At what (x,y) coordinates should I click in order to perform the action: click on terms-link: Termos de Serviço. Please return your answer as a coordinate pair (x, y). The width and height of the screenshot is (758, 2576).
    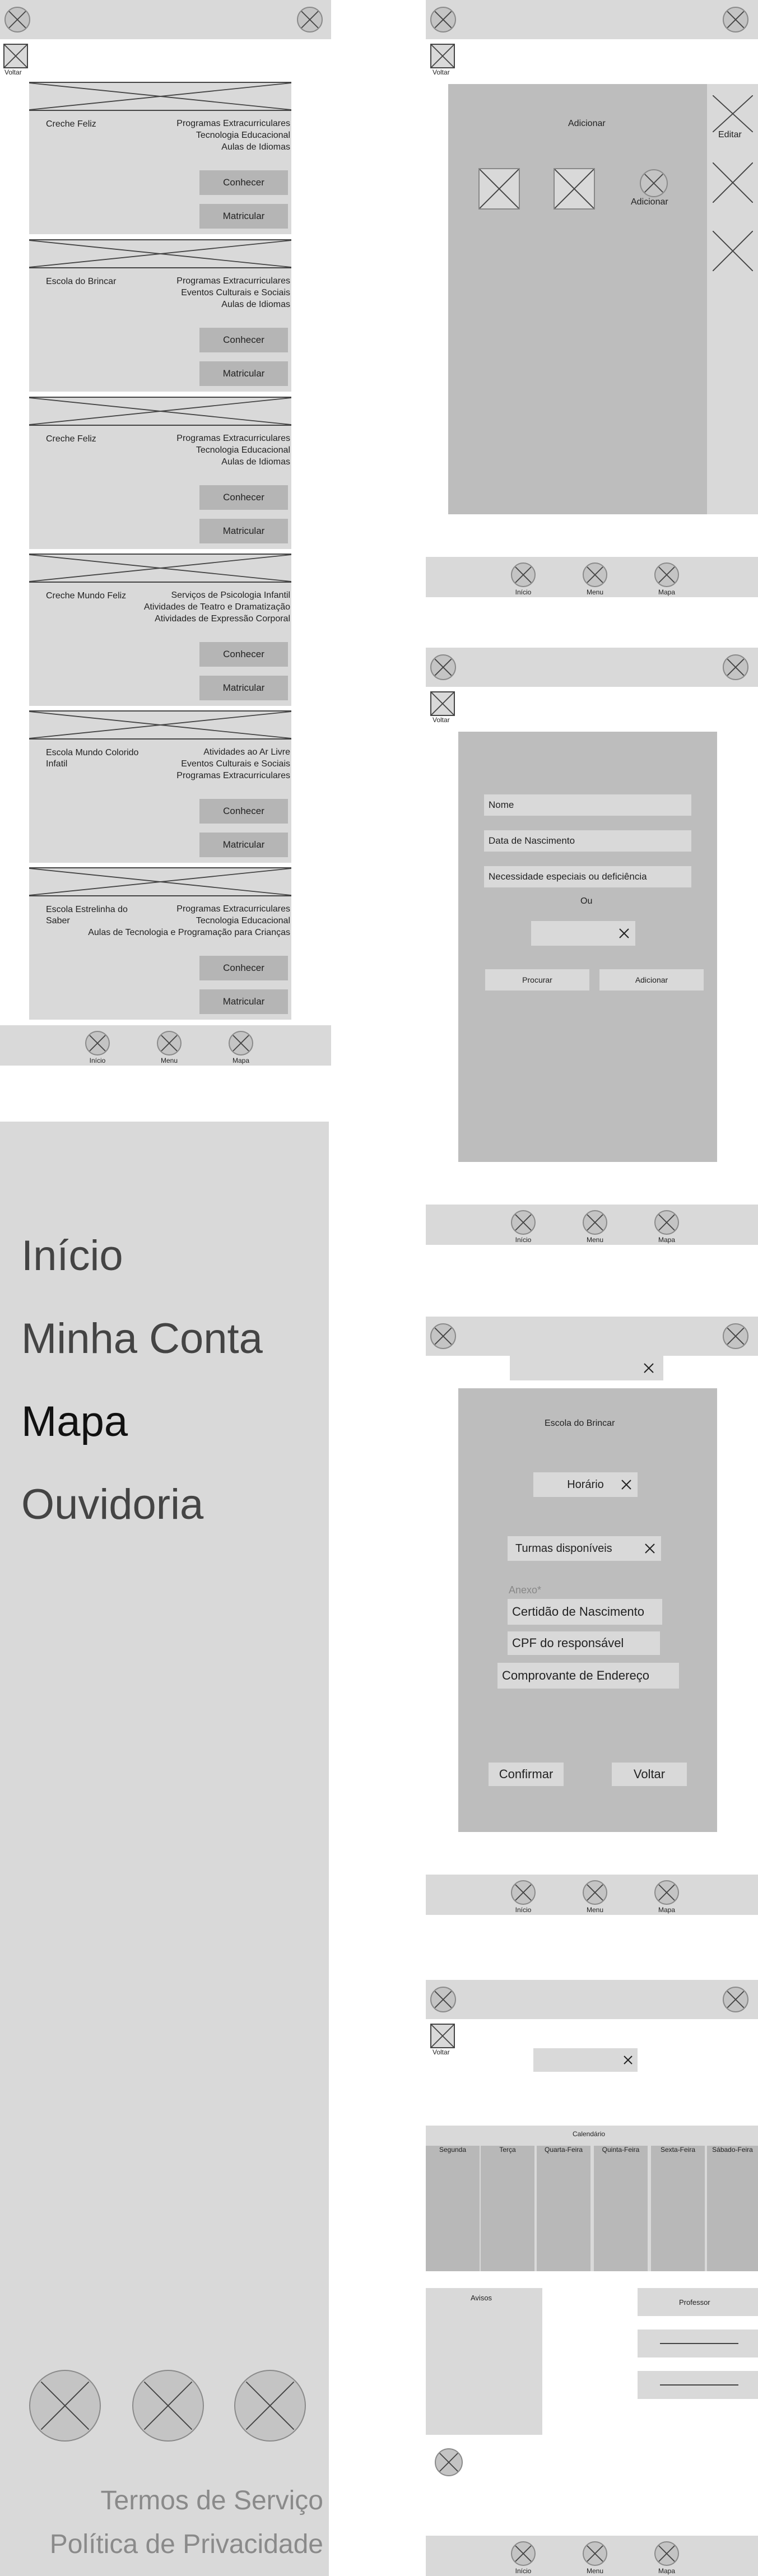
    Looking at the image, I should click on (212, 2501).